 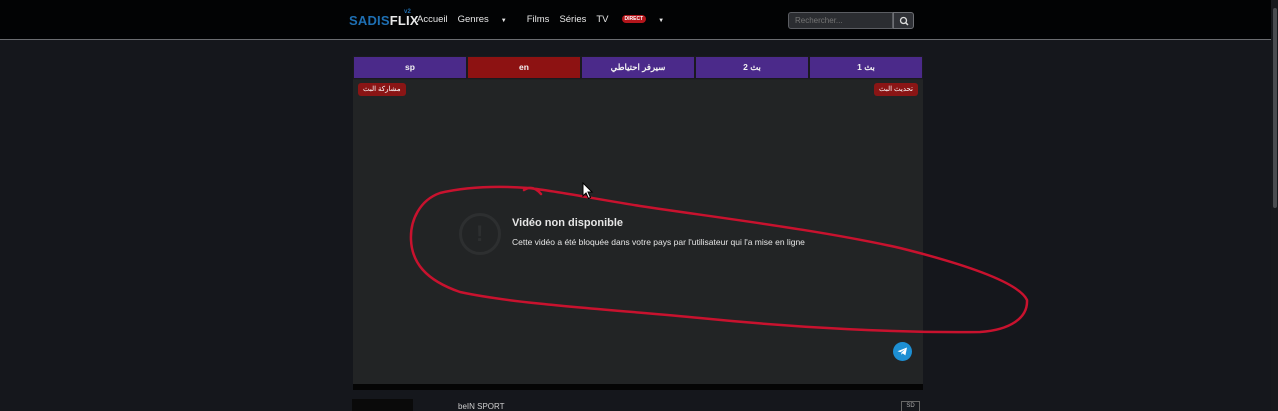 I want to click on mouse-cursor-icon, so click(x=588, y=191).